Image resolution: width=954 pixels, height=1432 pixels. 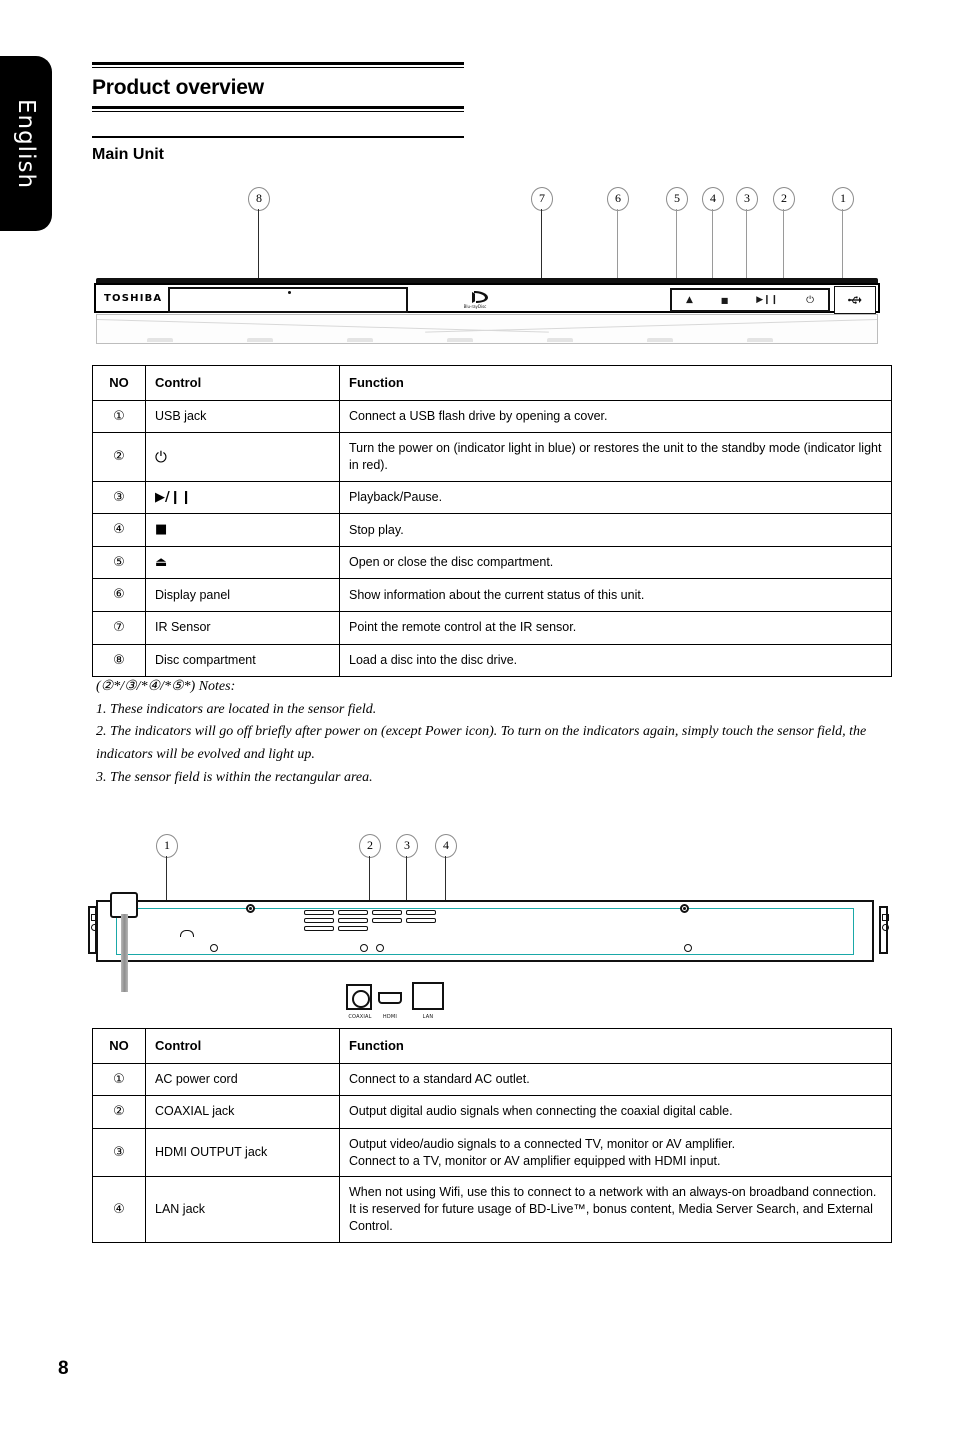 What do you see at coordinates (767, 300) in the screenshot?
I see `play-pause-icon: ▶❙❙` at bounding box center [767, 300].